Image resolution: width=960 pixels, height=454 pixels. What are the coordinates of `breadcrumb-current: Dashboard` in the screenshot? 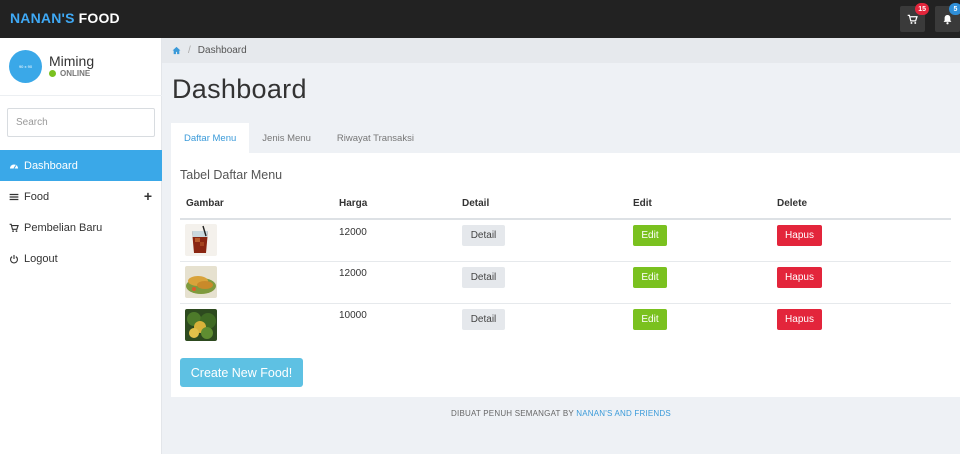 It's located at (222, 50).